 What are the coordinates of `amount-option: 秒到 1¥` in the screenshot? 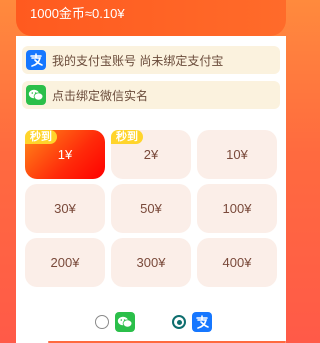 It's located at (65, 154).